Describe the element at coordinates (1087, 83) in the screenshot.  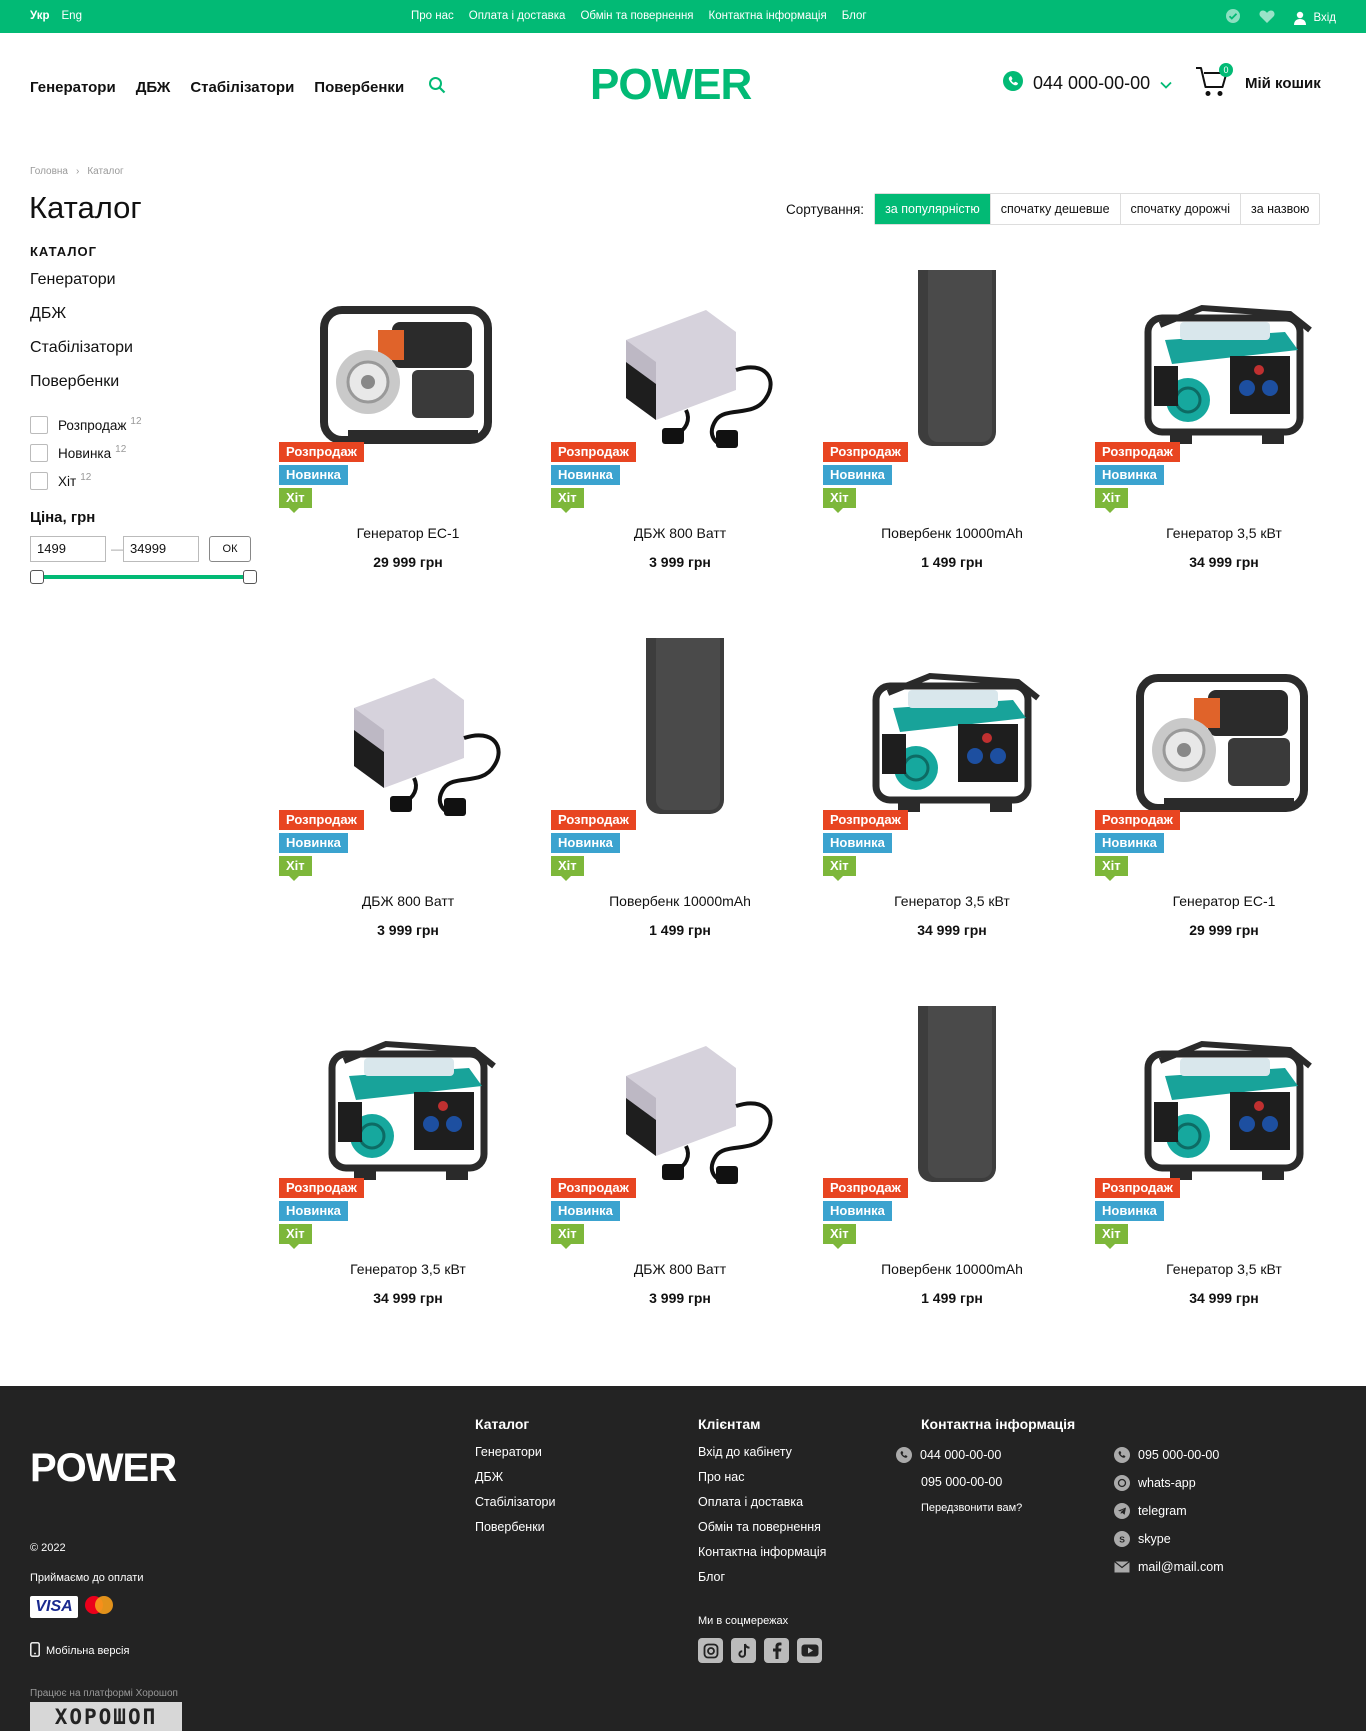
I see `header-phone: 044 000-00-00` at that location.